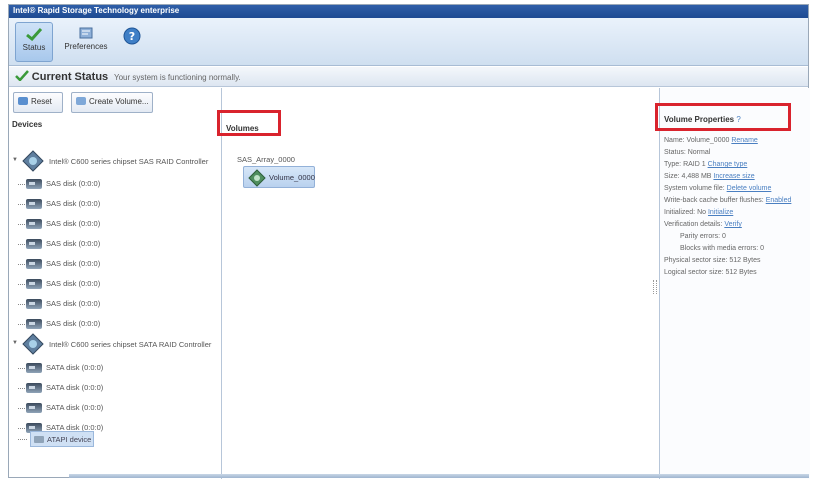  What do you see at coordinates (722, 248) in the screenshot?
I see `prop-text: Blocks with media errors: 0` at bounding box center [722, 248].